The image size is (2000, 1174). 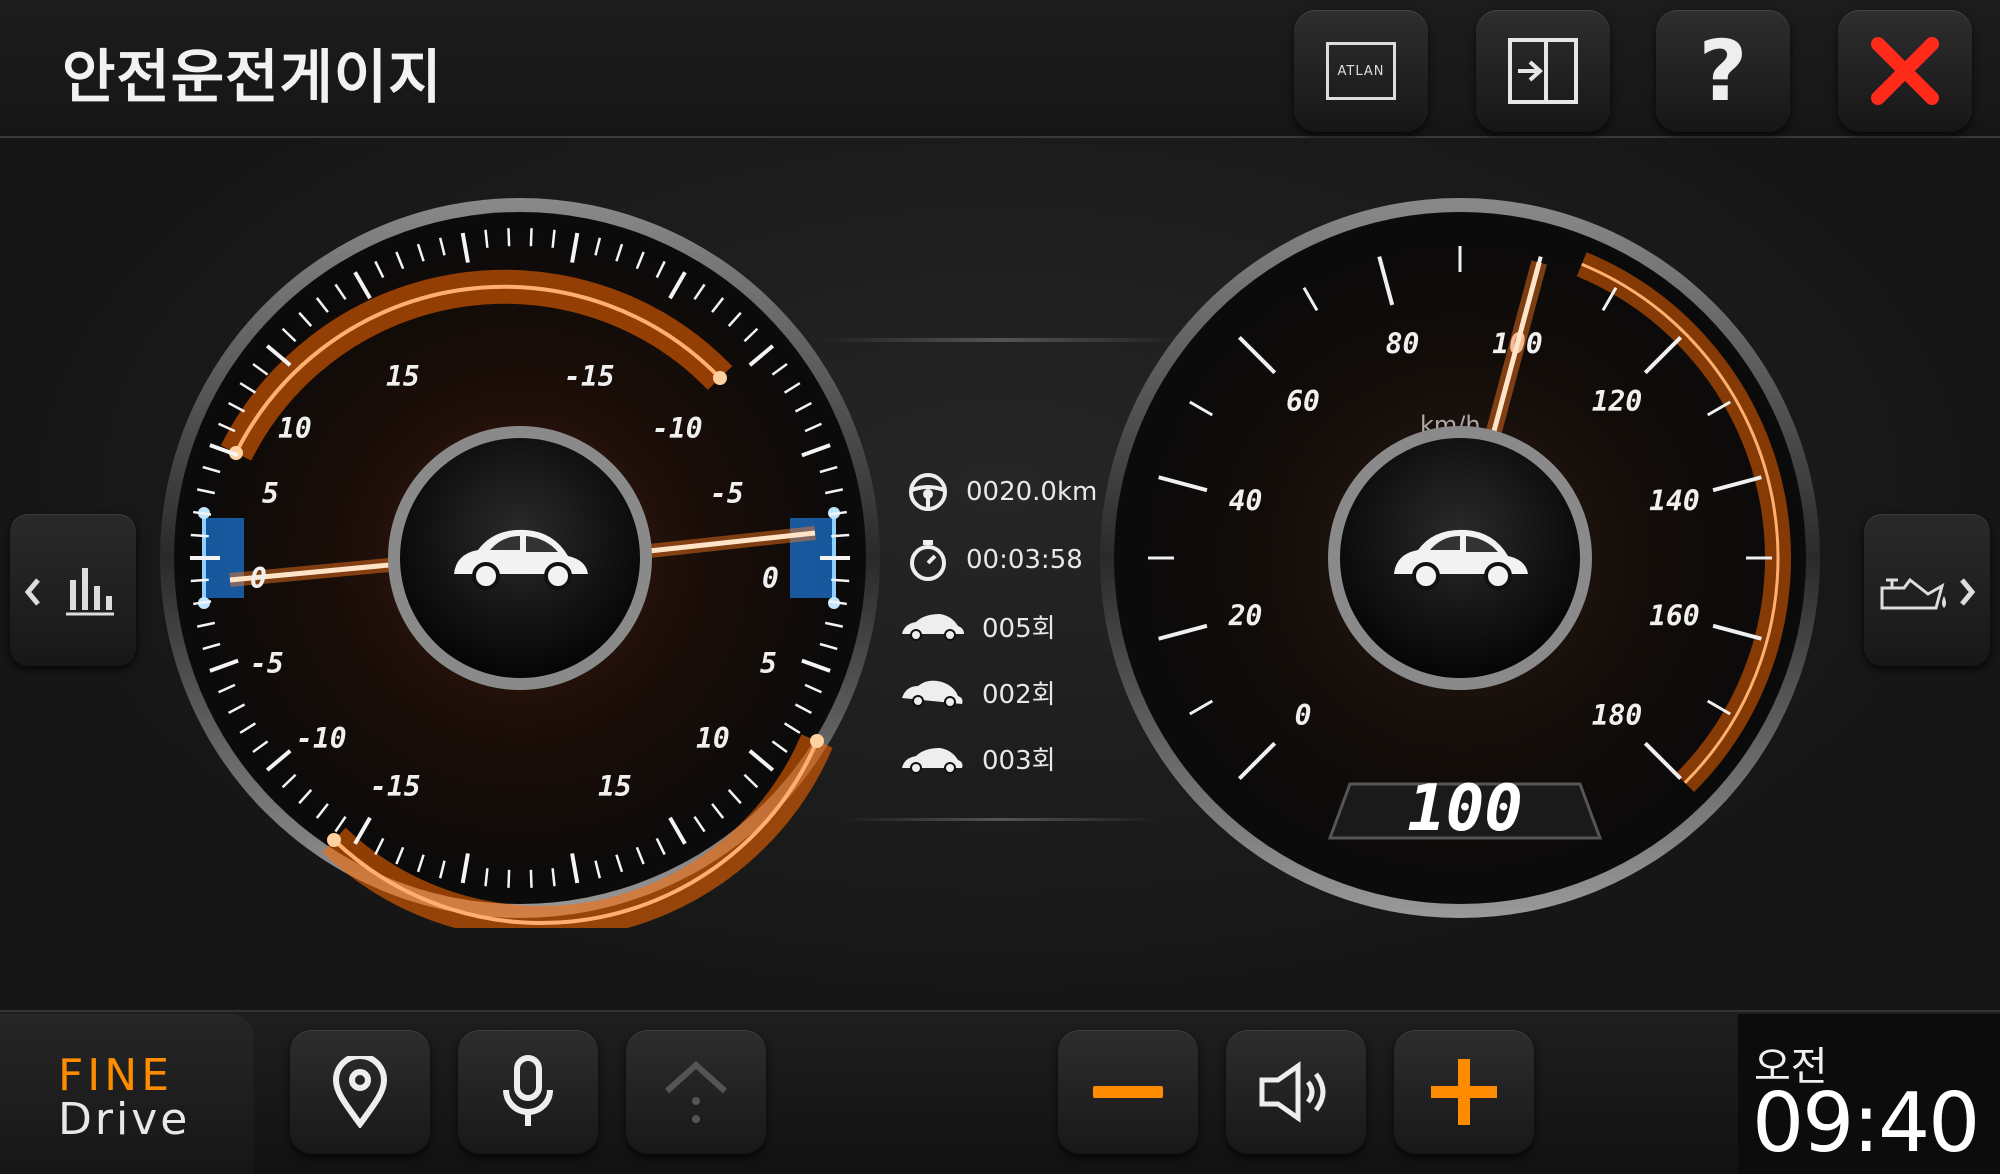 What do you see at coordinates (933, 627) in the screenshot?
I see `car-accelerate-icon` at bounding box center [933, 627].